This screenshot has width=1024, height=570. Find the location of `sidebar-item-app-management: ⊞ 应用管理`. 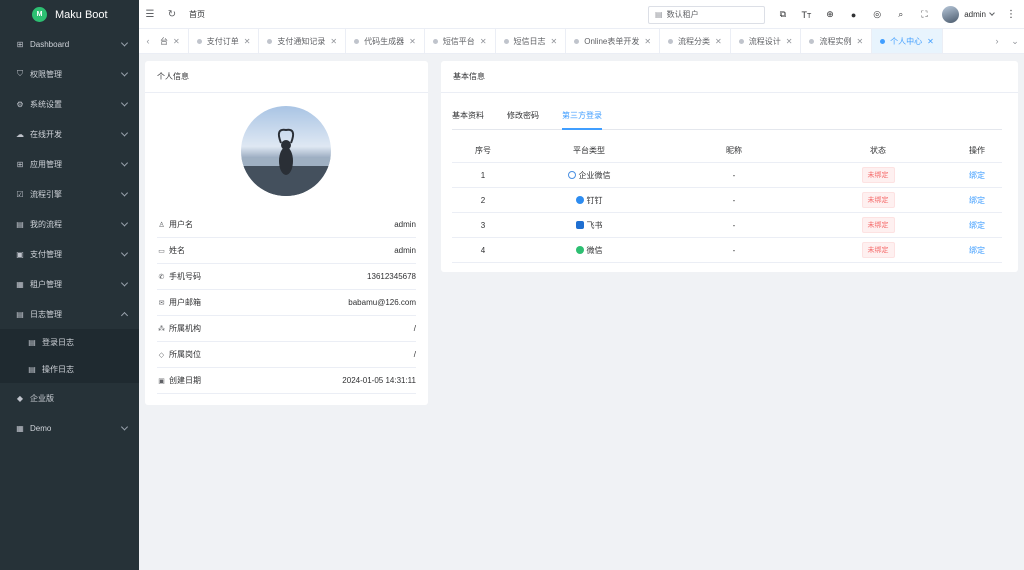

sidebar-item-app-management: ⊞ 应用管理 is located at coordinates (69, 164).